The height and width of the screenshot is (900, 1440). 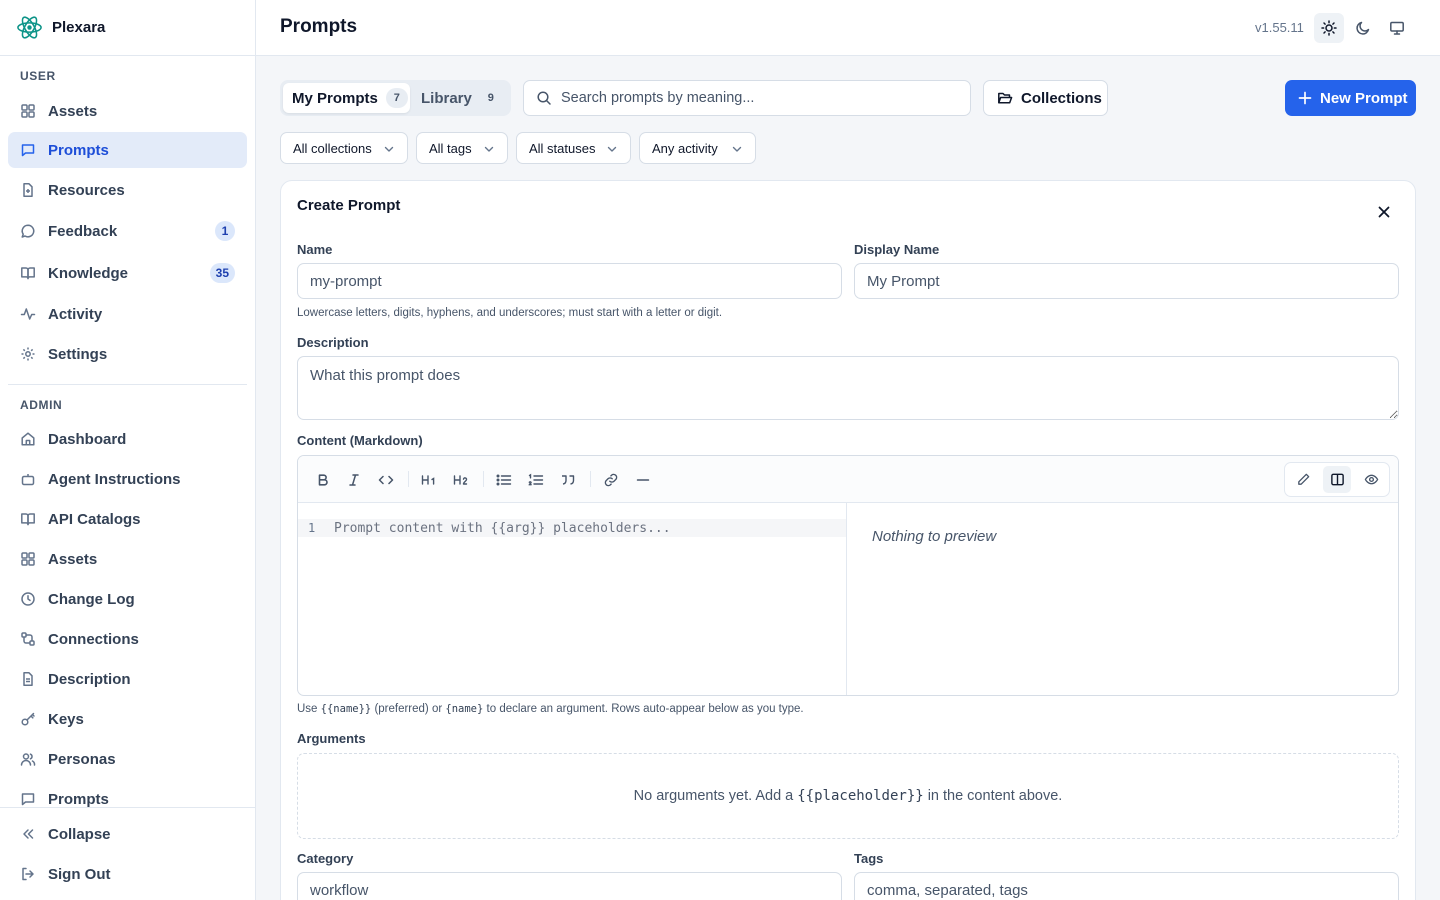 What do you see at coordinates (222, 273) in the screenshot?
I see `knowledge-count-badge: 35` at bounding box center [222, 273].